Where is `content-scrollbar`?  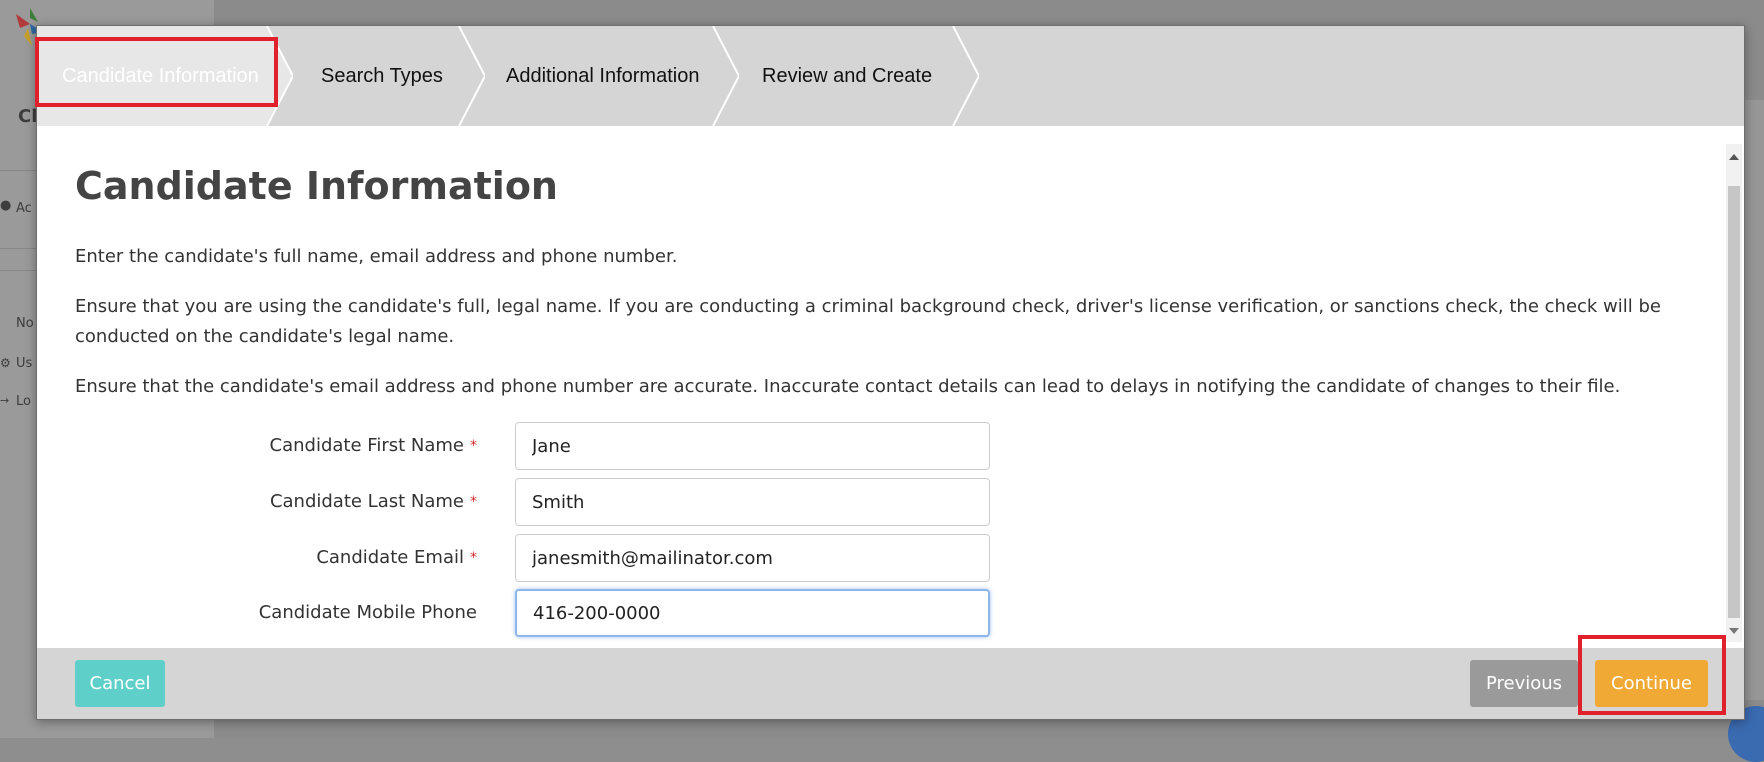
content-scrollbar is located at coordinates (1734, 393).